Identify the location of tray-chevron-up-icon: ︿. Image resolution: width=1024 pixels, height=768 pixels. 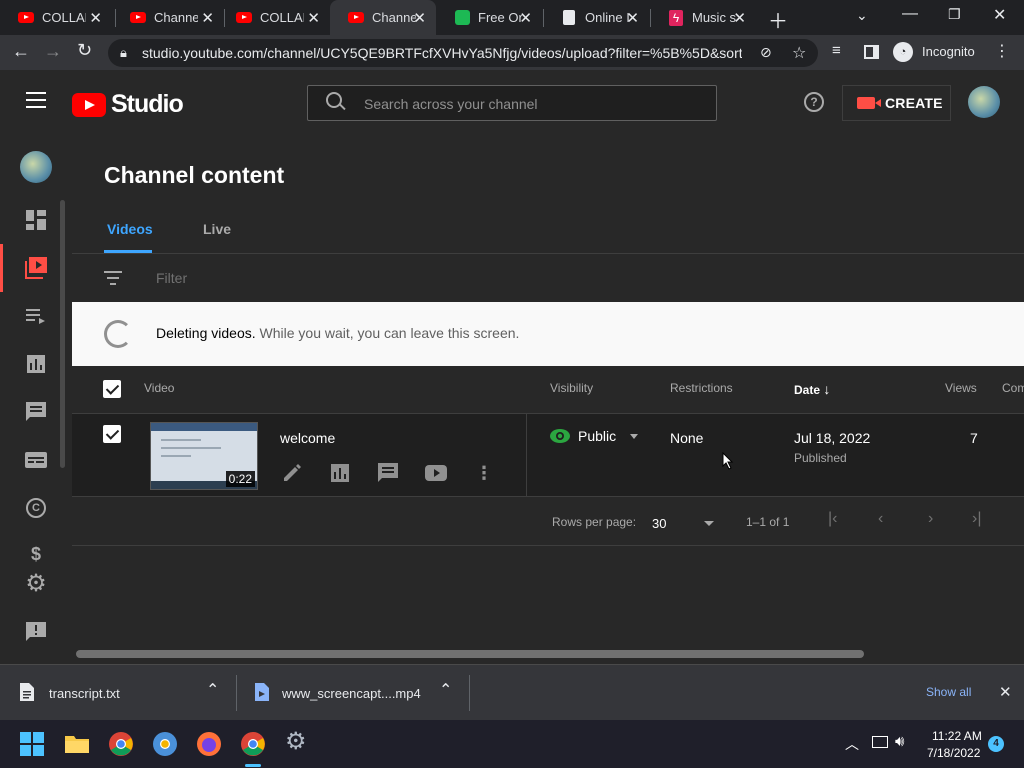
(852, 744).